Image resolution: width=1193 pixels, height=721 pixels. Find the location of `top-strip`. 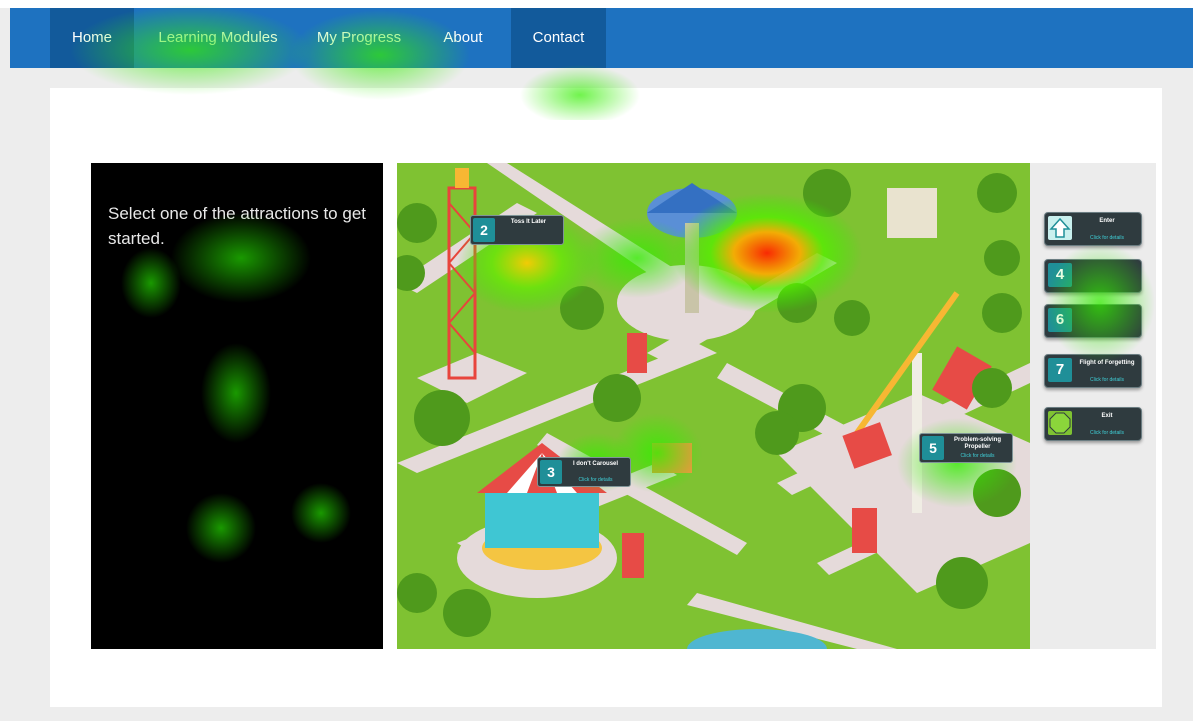

top-strip is located at coordinates (596, 4).